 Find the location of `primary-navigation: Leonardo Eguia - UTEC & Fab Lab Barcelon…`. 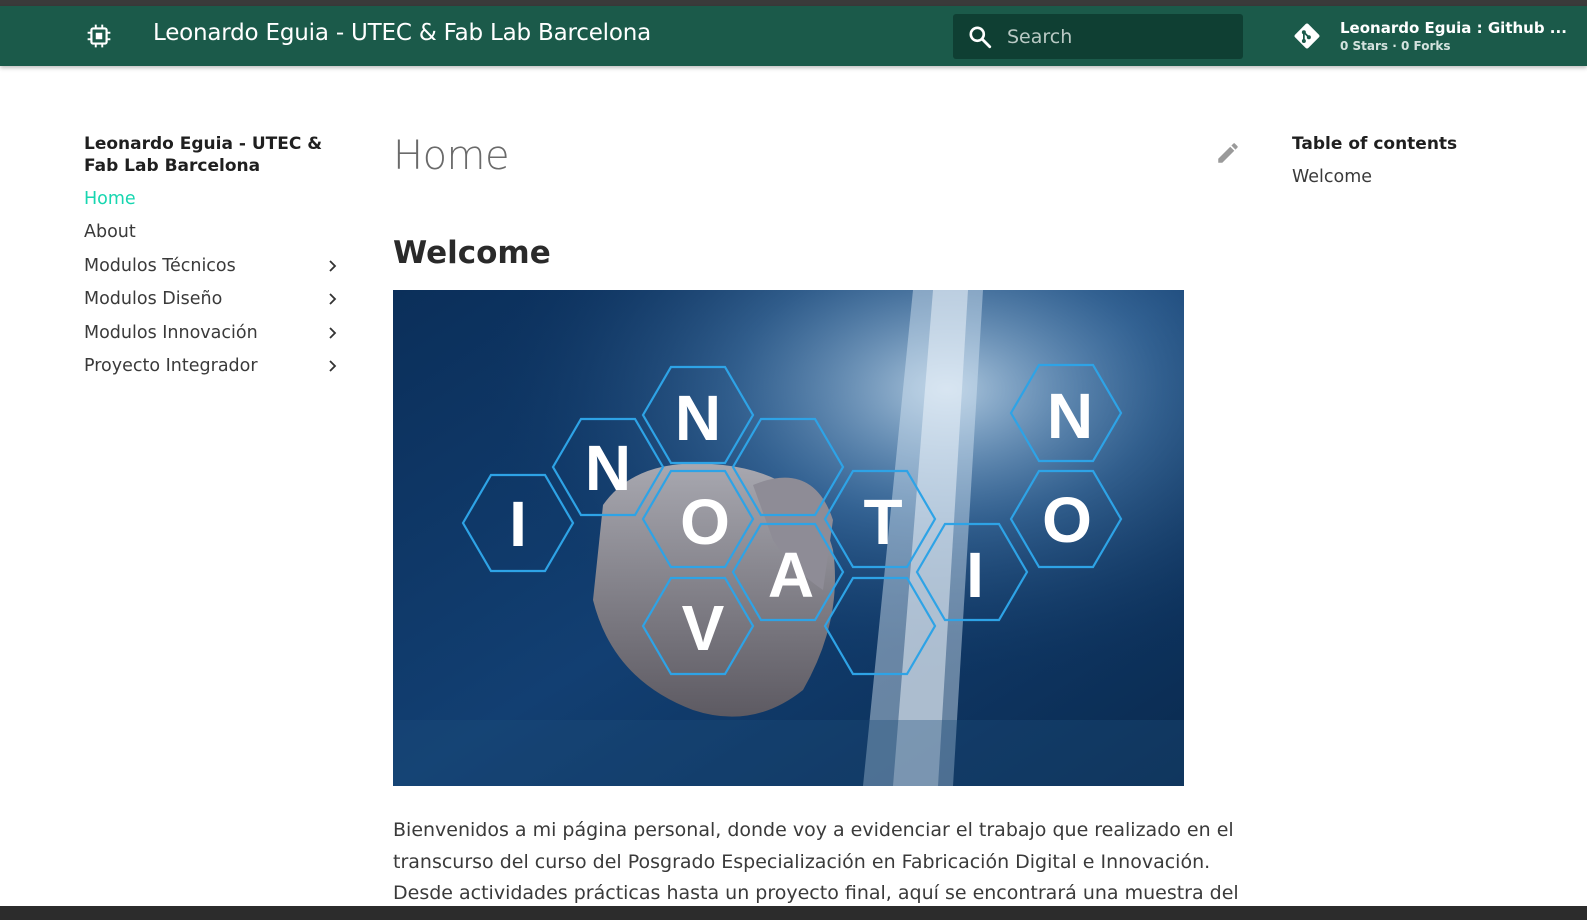

primary-navigation: Leonardo Eguia - UTEC & Fab Lab Barcelon… is located at coordinates (214, 260).